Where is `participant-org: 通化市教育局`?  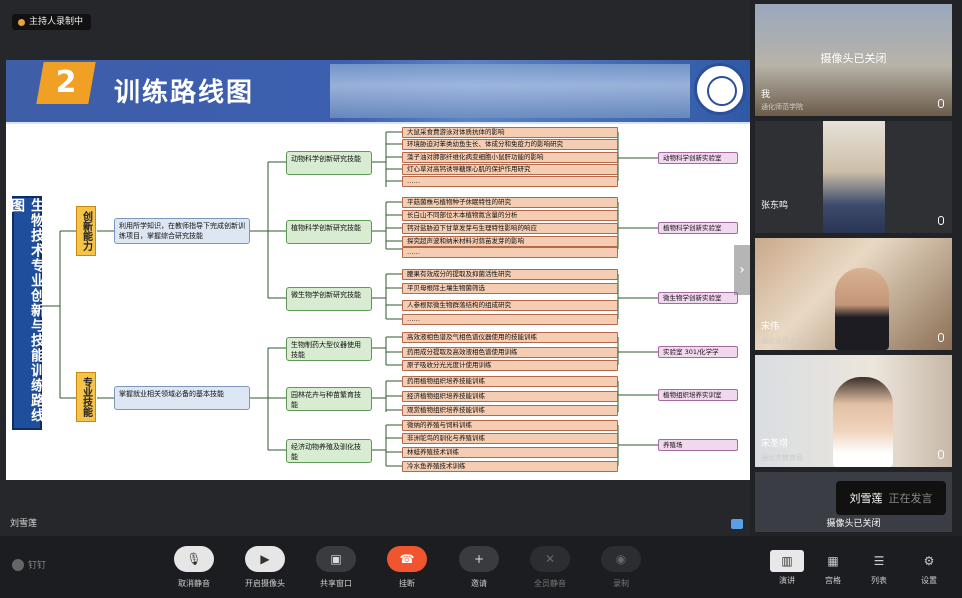
participant-org: 通化市教育局 is located at coordinates (782, 458).